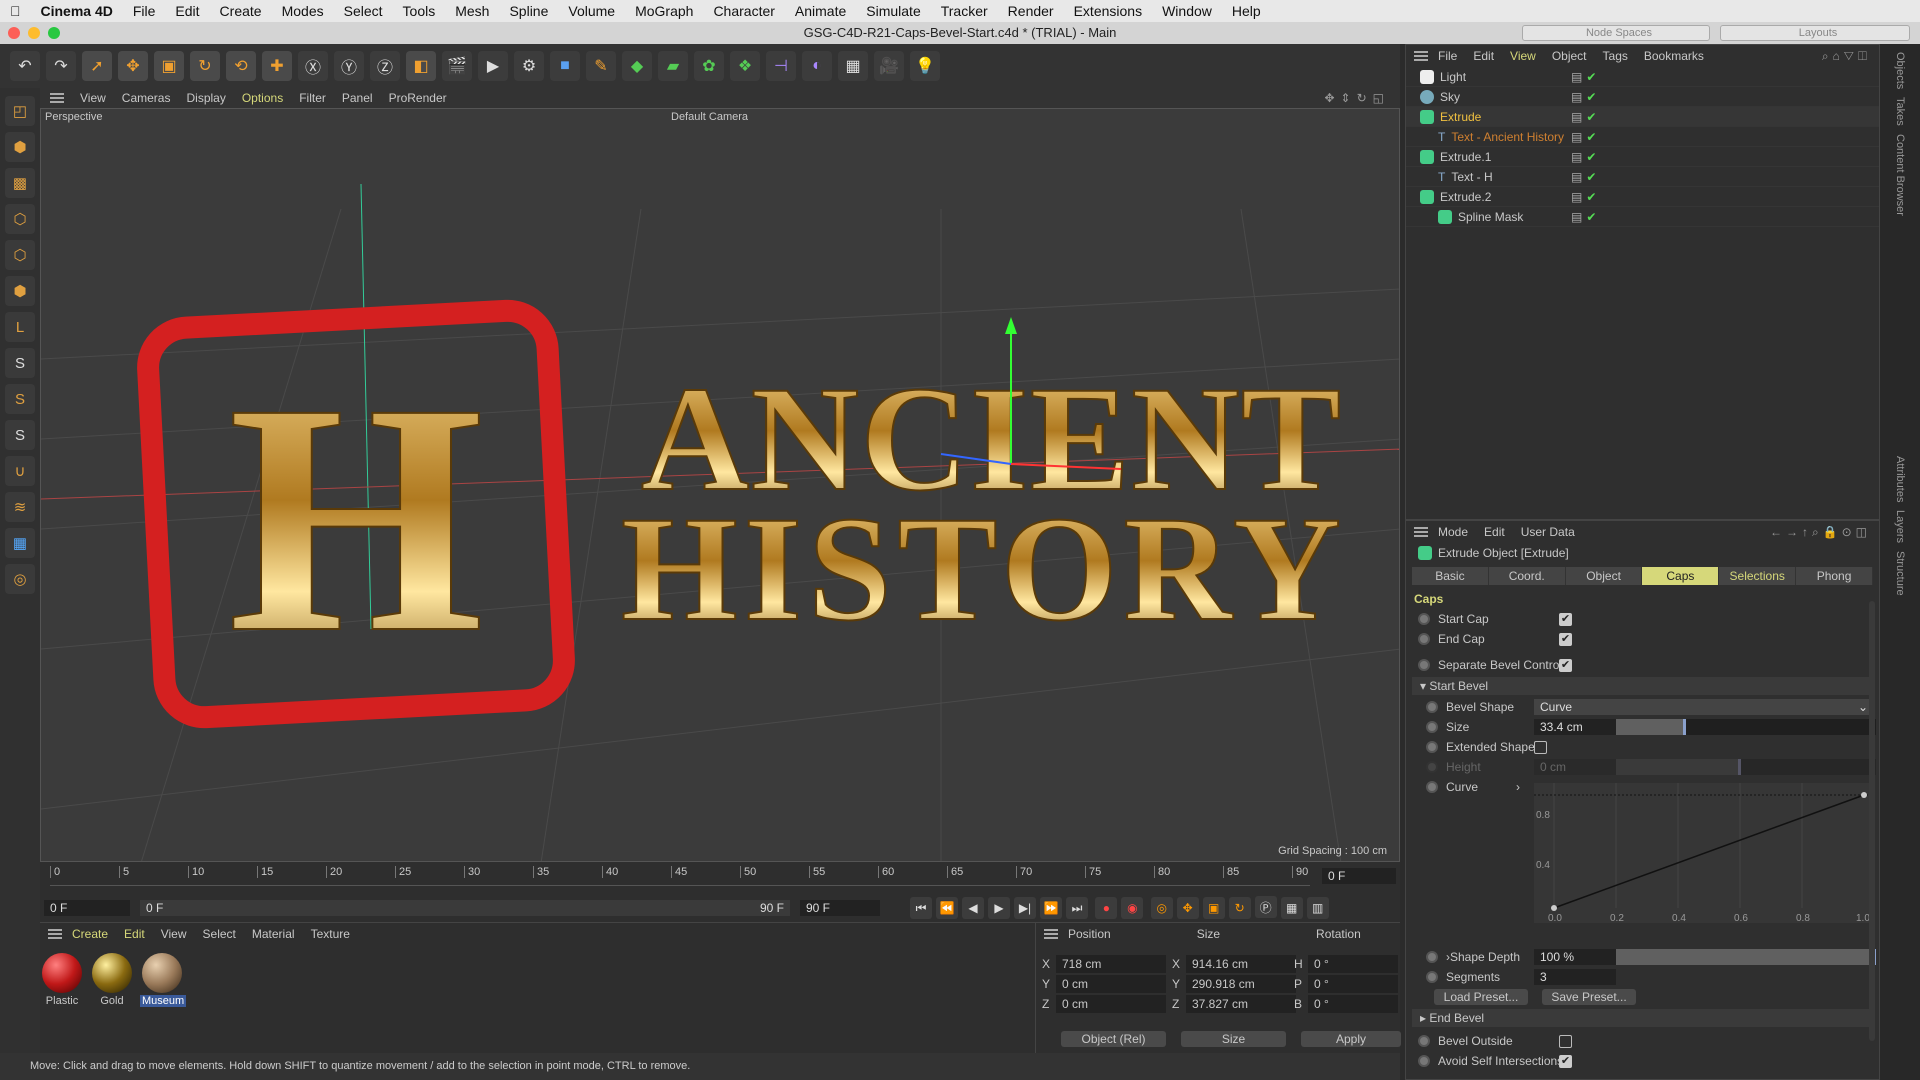  I want to click on workplane-icon: S, so click(20, 435).